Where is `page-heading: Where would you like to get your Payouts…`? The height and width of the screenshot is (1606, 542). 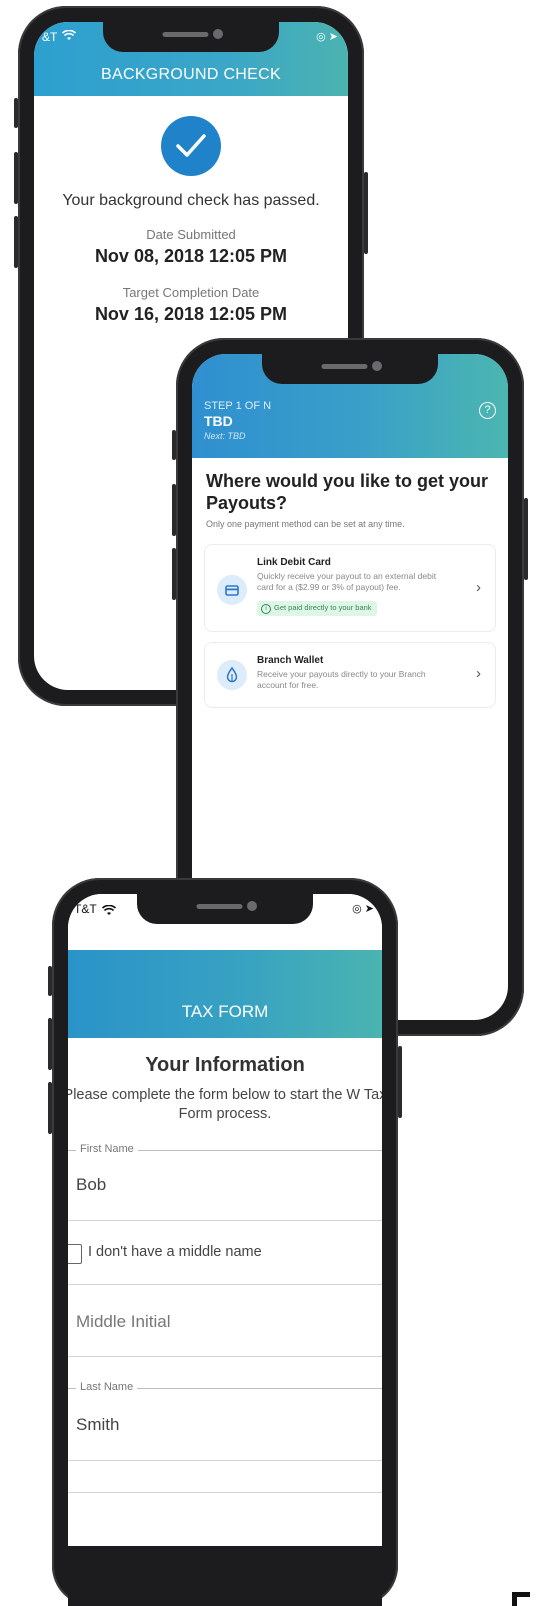 page-heading: Where would you like to get your Payouts… is located at coordinates (347, 492).